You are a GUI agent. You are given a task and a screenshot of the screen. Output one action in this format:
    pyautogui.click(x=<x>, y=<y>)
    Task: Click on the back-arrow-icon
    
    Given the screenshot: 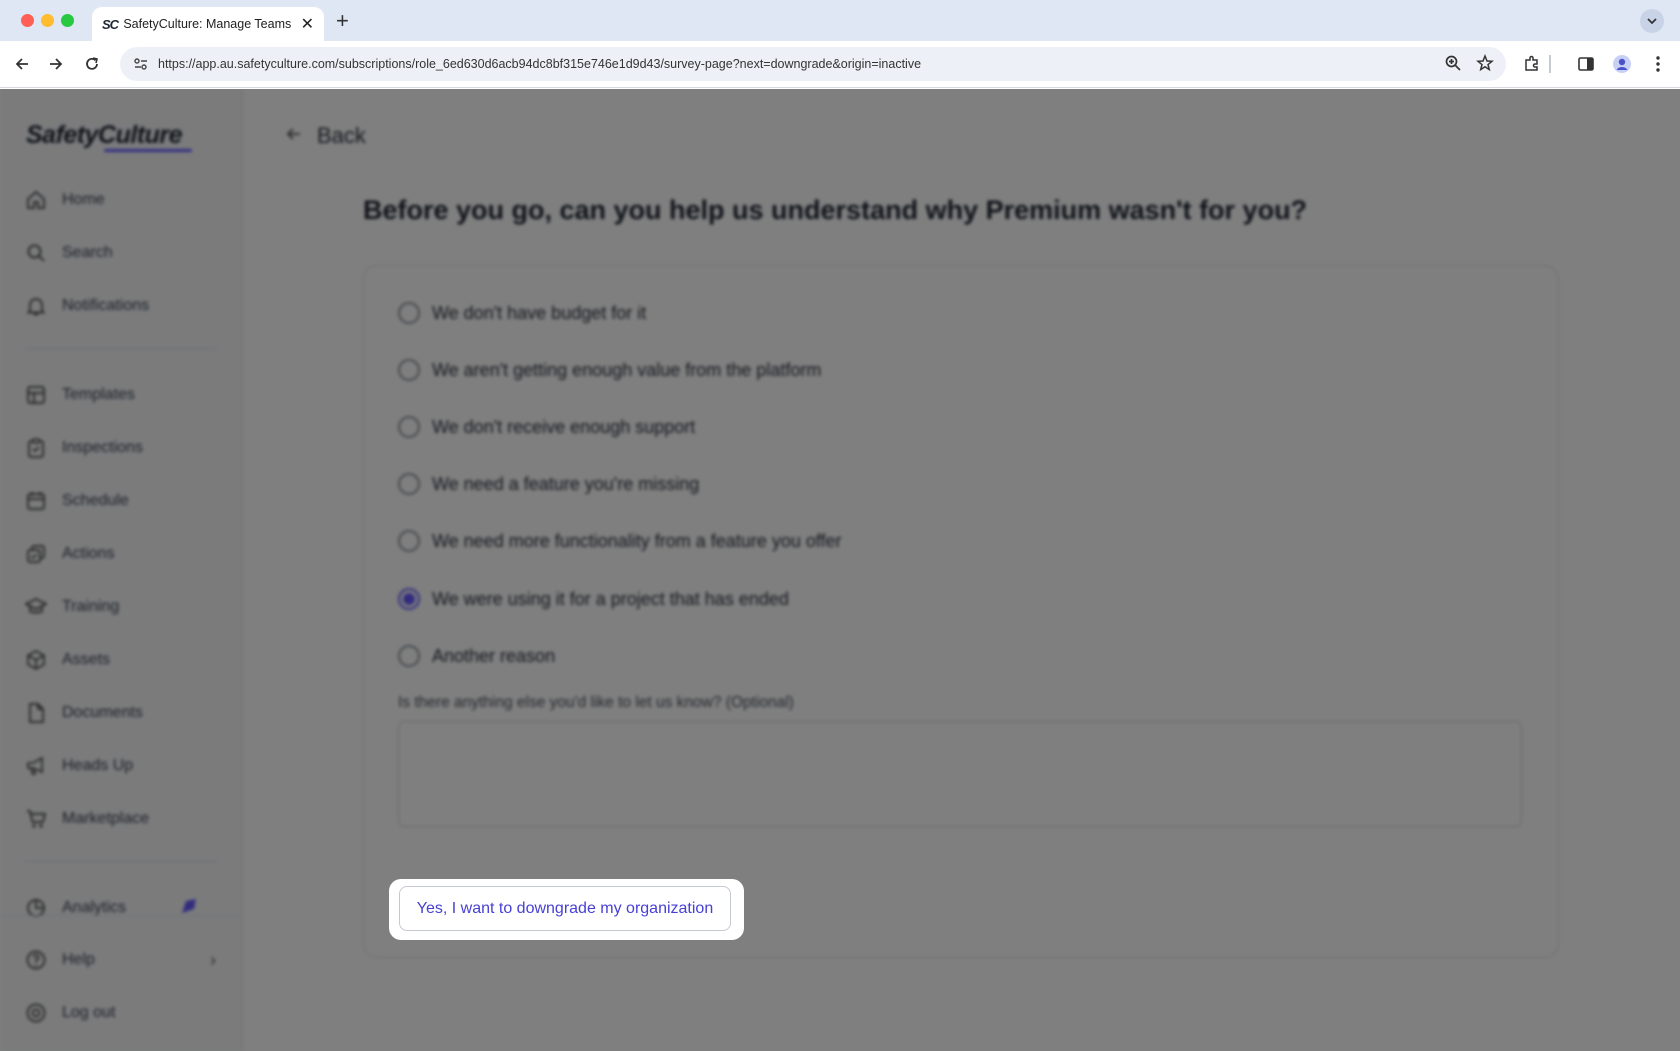 What is the action you would take?
    pyautogui.click(x=22, y=64)
    